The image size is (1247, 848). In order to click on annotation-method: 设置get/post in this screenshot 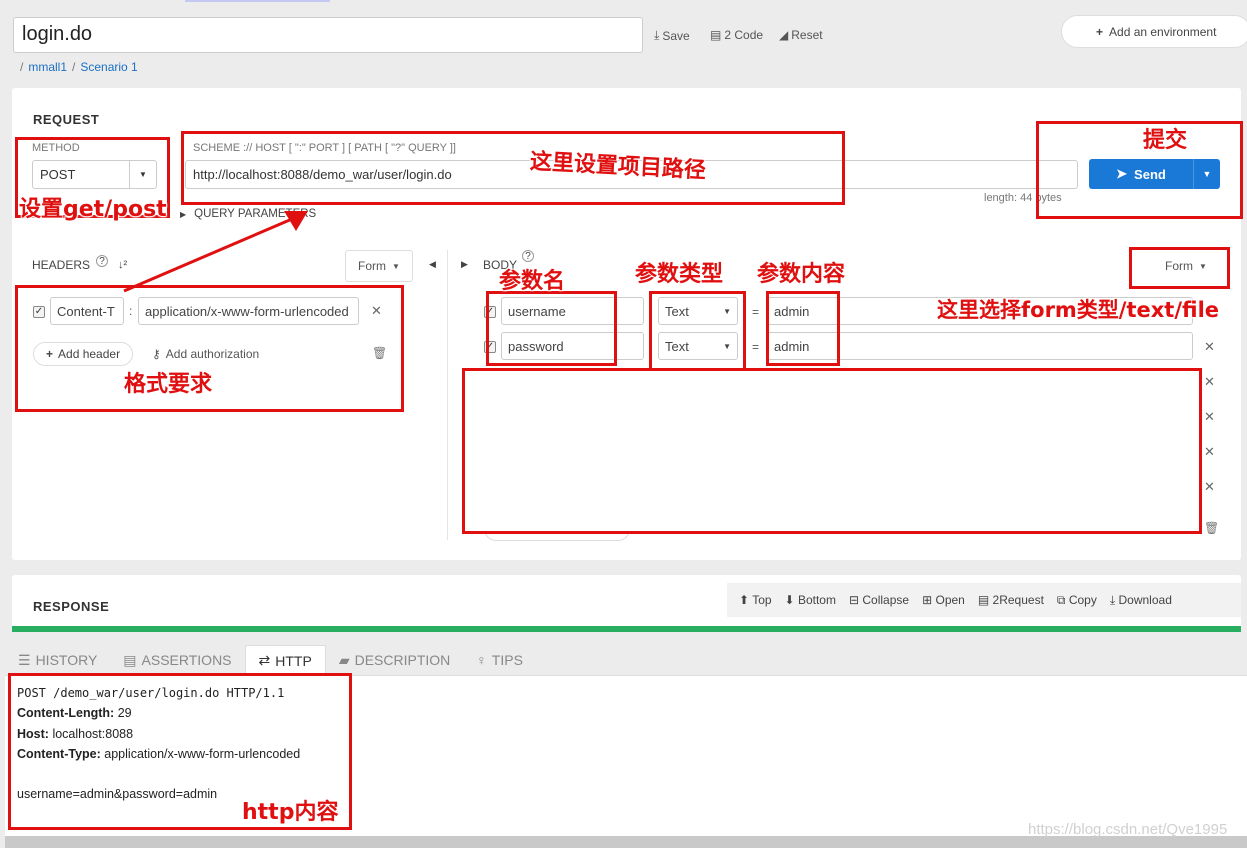, I will do `click(93, 209)`.